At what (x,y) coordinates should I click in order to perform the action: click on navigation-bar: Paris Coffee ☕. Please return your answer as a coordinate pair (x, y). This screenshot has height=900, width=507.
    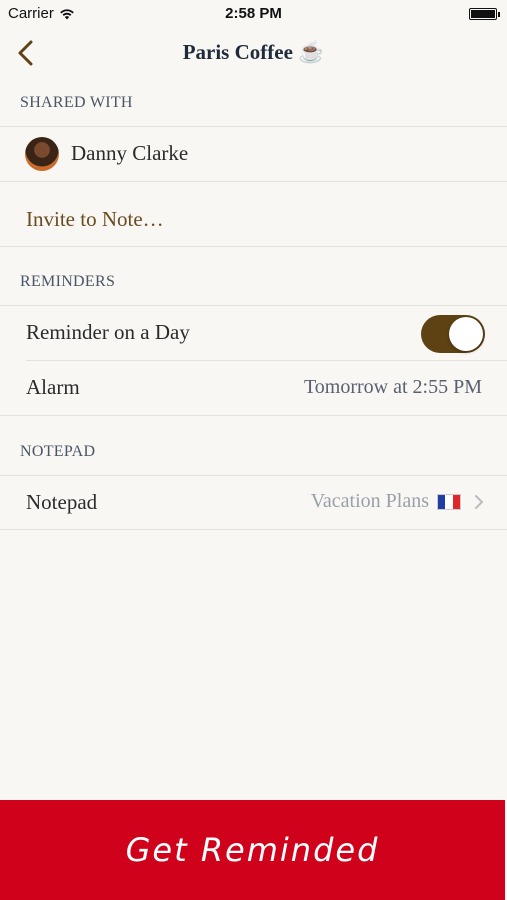
    Looking at the image, I should click on (253, 54).